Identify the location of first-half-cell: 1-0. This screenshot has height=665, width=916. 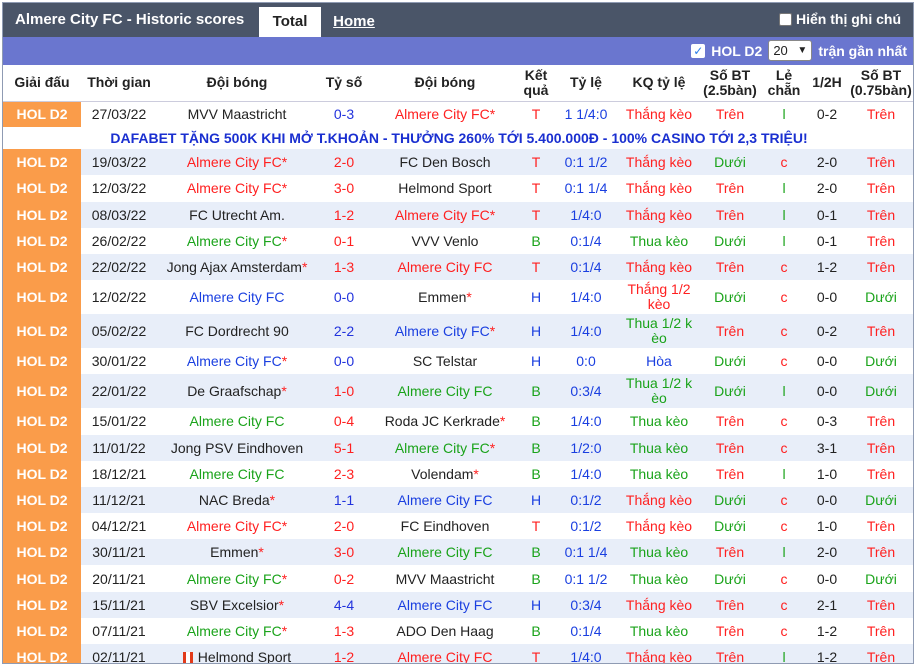
(827, 526).